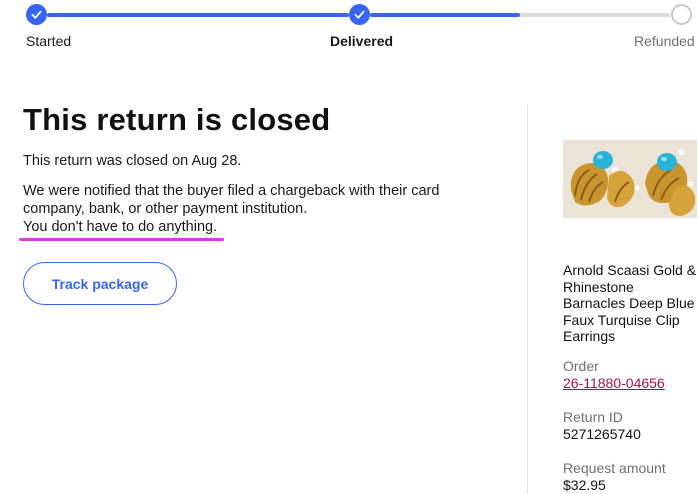 The width and height of the screenshot is (698, 494). I want to click on request-amount-value: $32.95, so click(584, 484).